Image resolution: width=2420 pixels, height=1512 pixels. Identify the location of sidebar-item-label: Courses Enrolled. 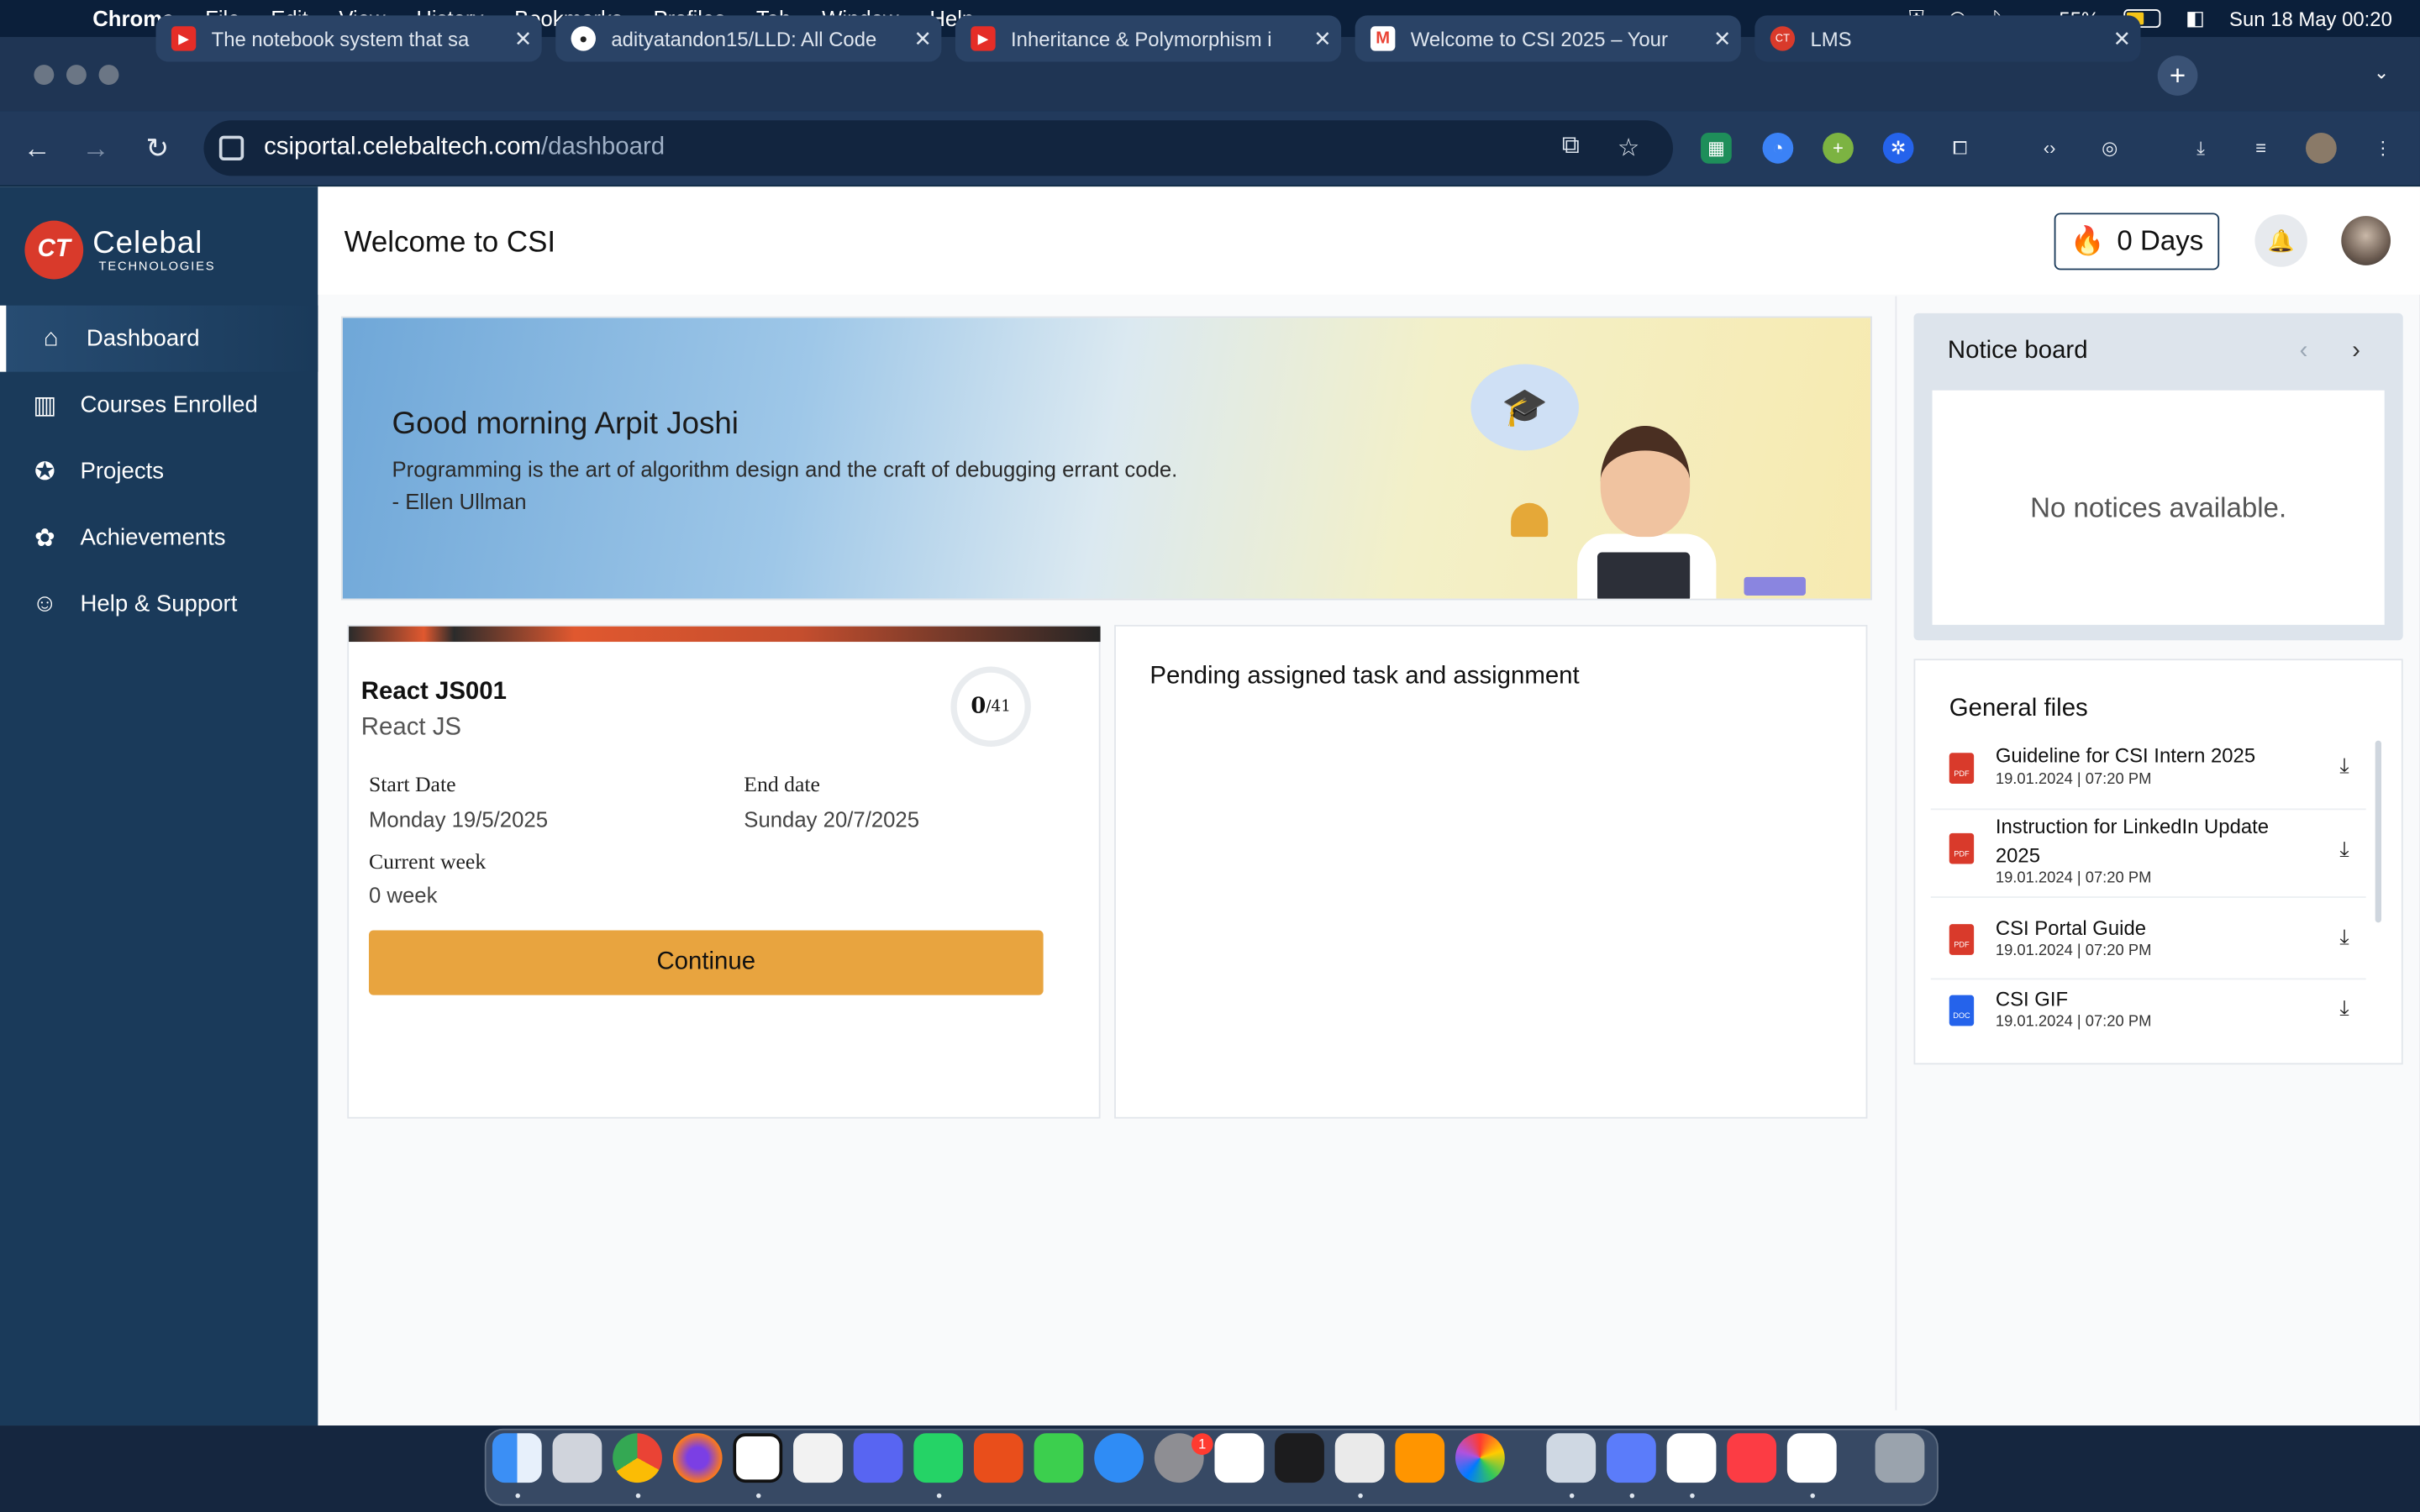
(169, 404).